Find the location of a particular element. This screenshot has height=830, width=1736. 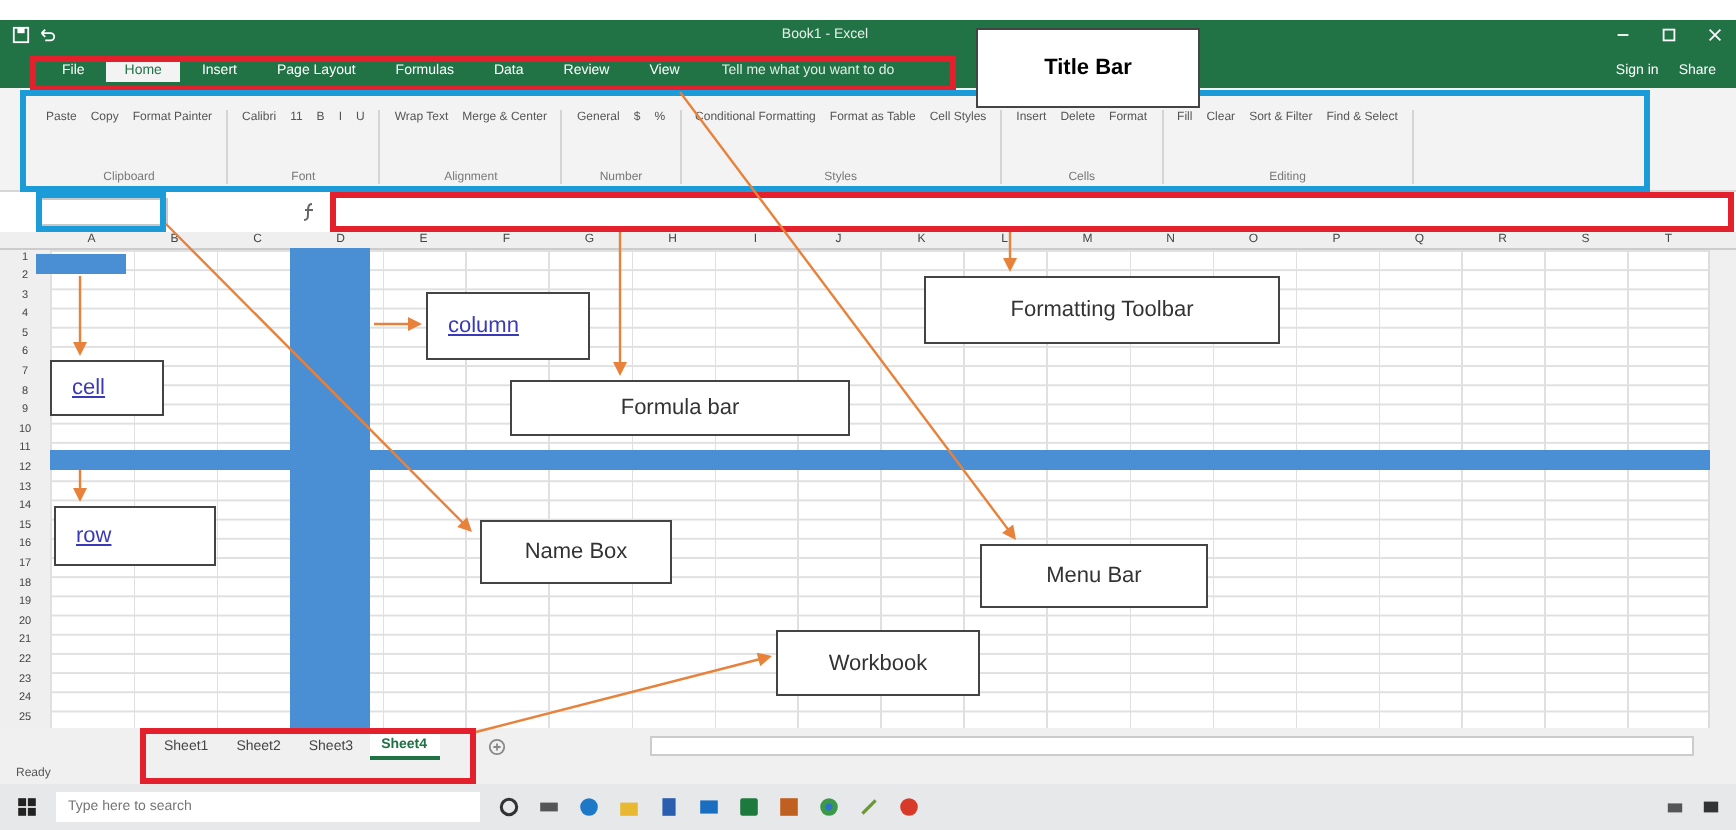

circle-icon is located at coordinates (509, 807).